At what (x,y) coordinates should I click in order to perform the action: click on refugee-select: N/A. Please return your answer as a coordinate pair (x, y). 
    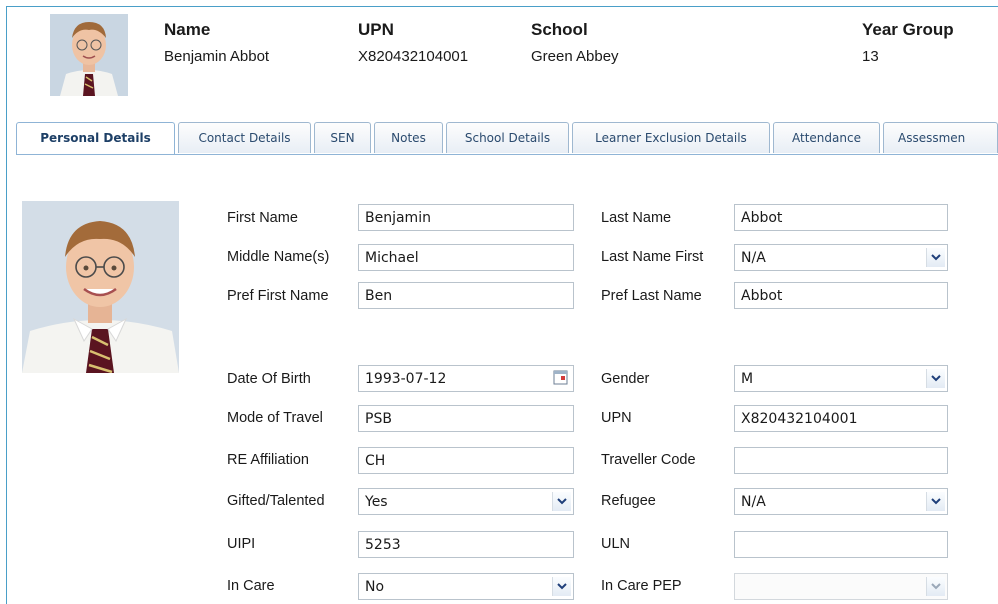
    Looking at the image, I should click on (841, 501).